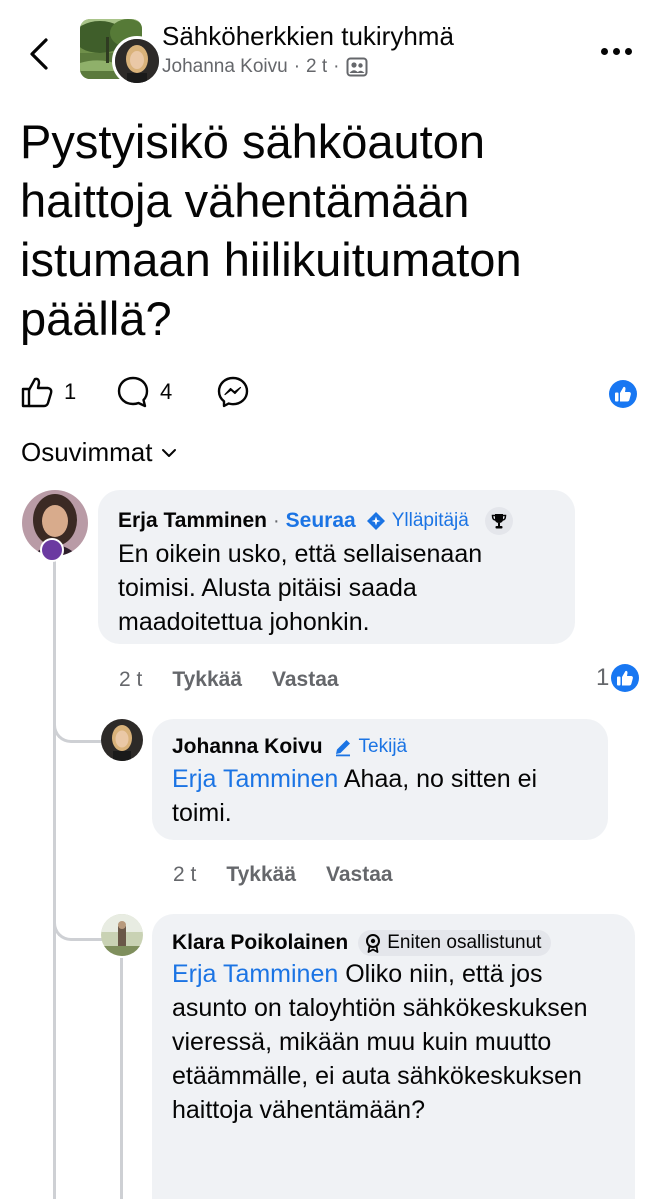 The height and width of the screenshot is (1199, 657). Describe the element at coordinates (383, 746) in the screenshot. I see `author-role-label: Tekijä` at that location.